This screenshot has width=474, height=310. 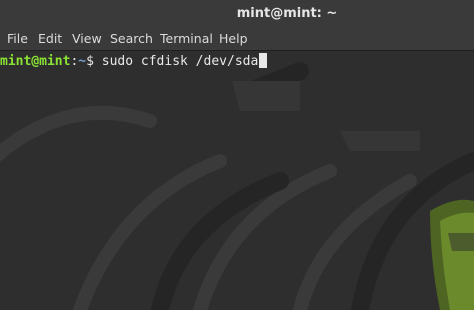 I want to click on command-text: sudo cfdisk /dev/sda, so click(x=180, y=61).